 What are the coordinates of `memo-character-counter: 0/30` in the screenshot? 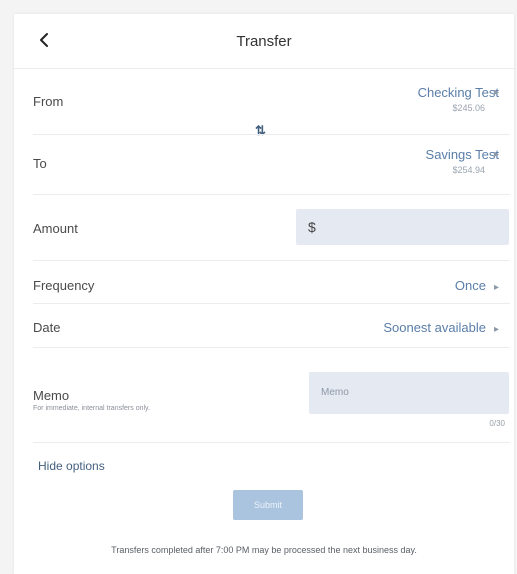 It's located at (497, 423).